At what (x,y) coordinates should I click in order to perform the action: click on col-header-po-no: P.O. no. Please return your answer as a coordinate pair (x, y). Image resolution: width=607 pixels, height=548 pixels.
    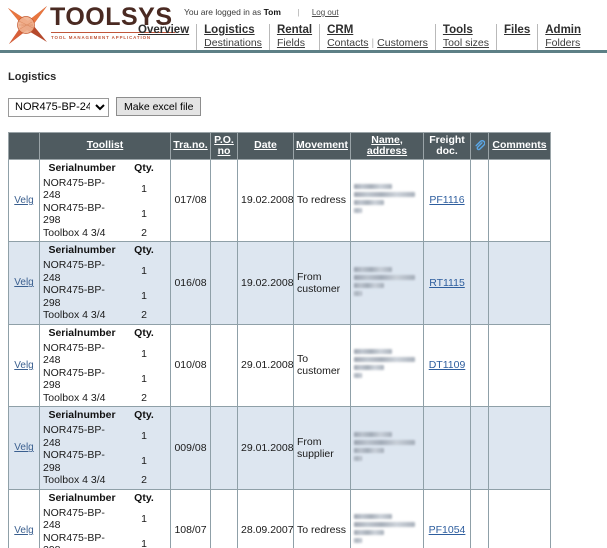
    Looking at the image, I should click on (224, 145).